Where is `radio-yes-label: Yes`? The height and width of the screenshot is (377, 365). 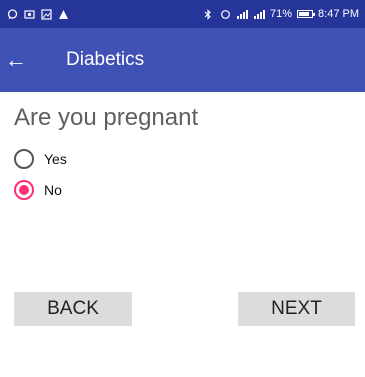 radio-yes-label: Yes is located at coordinates (55, 158).